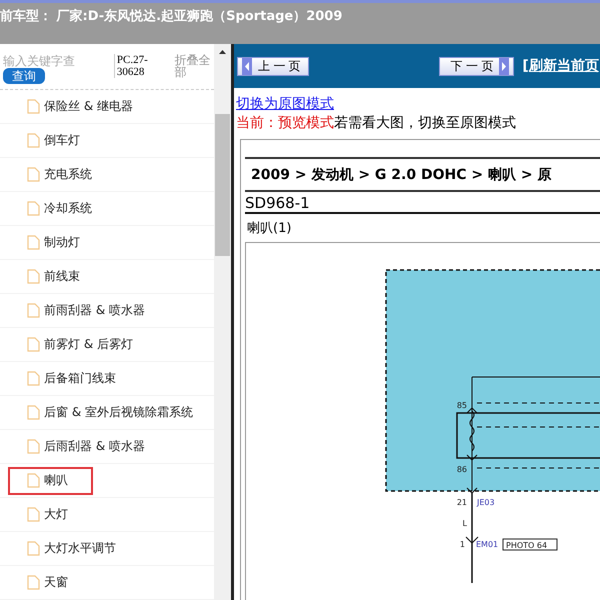 The width and height of the screenshot is (600, 600). Describe the element at coordinates (79, 446) in the screenshot. I see `tree-item: 后雨刮器 & 喷水器` at that location.